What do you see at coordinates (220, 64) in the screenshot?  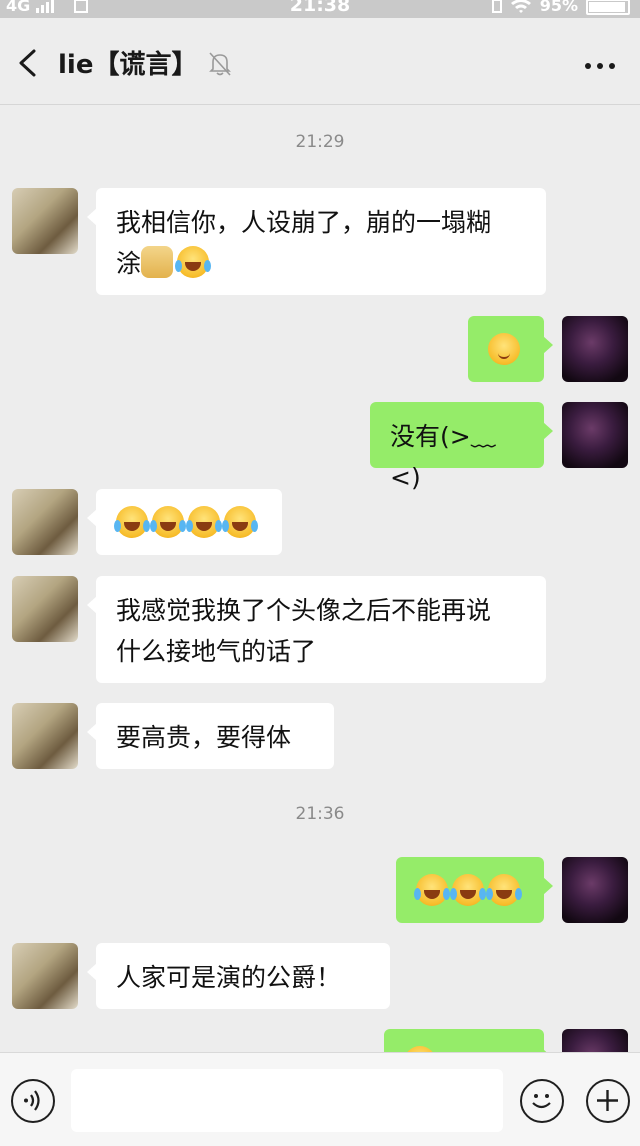 I see `bell-off-icon` at bounding box center [220, 64].